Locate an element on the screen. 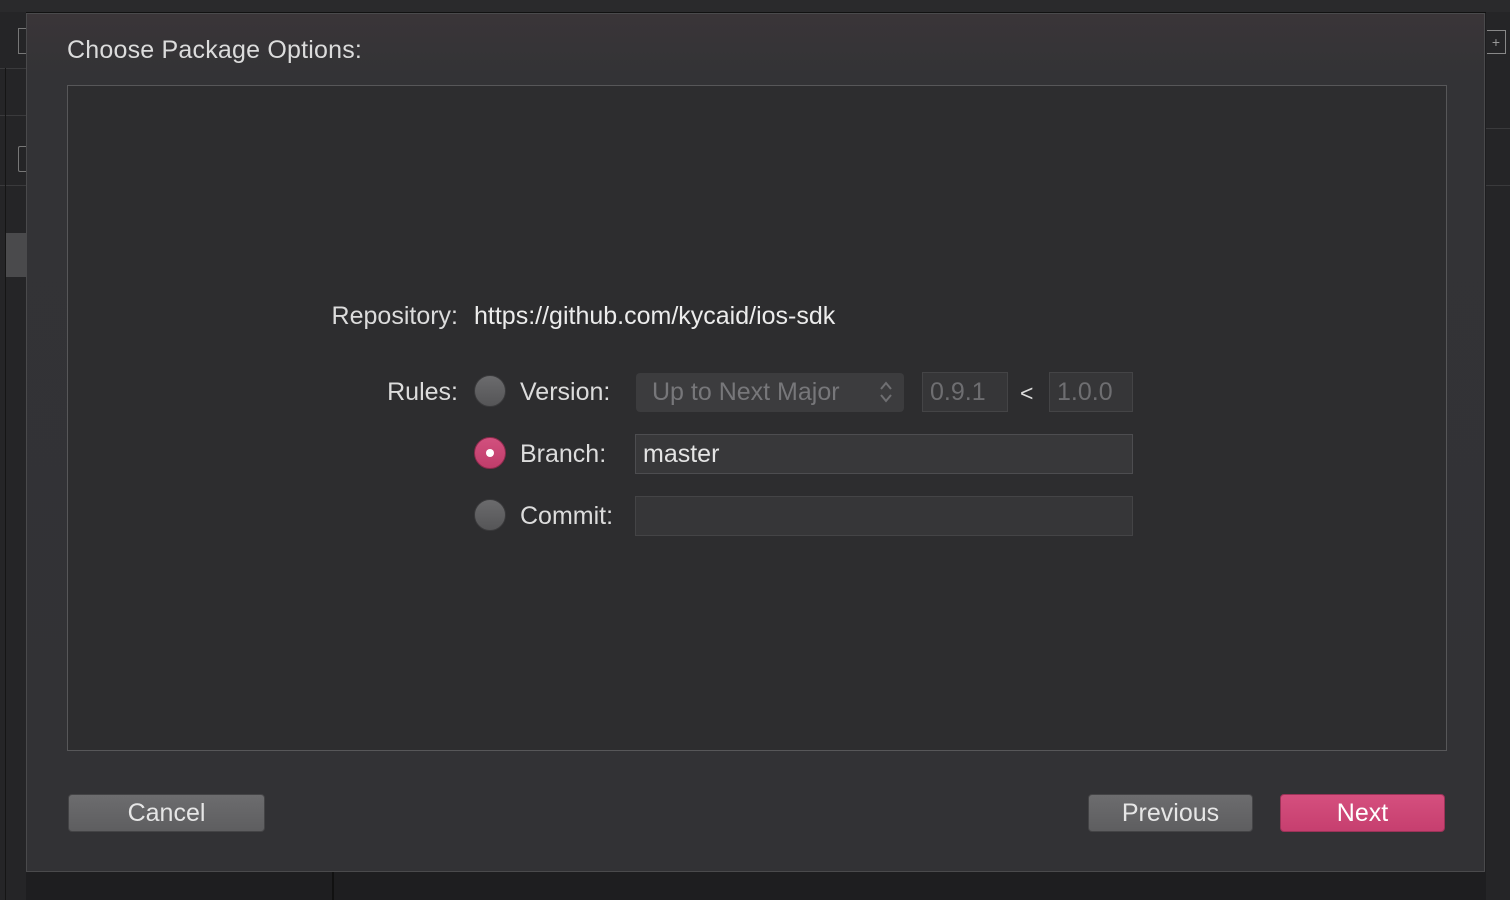  version-rule-value: Up to Next Major is located at coordinates (746, 392).